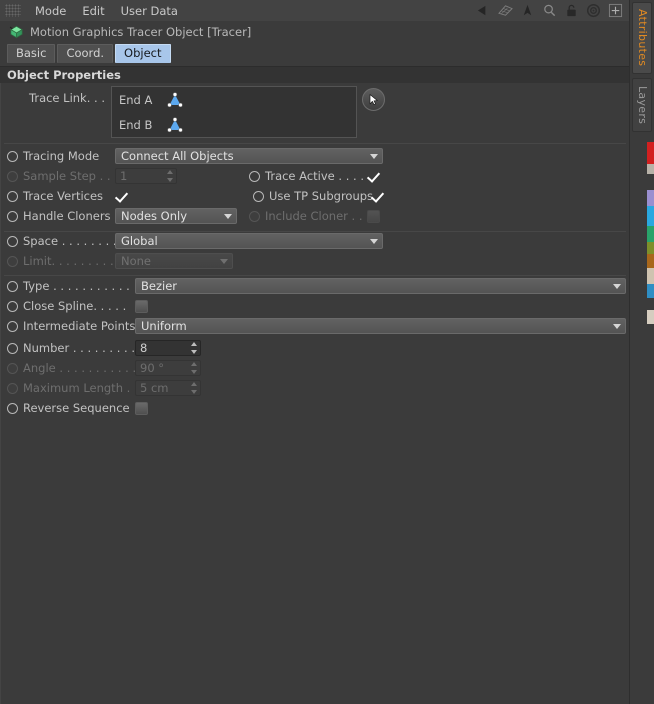  What do you see at coordinates (258, 196) in the screenshot?
I see `use-tp-subgroups-toggle` at bounding box center [258, 196].